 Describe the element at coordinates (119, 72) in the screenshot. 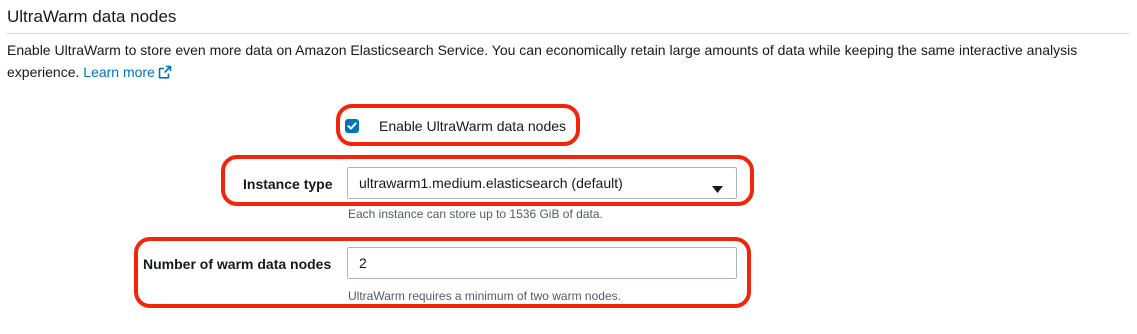

I see `learn-more-label: Learn more` at that location.